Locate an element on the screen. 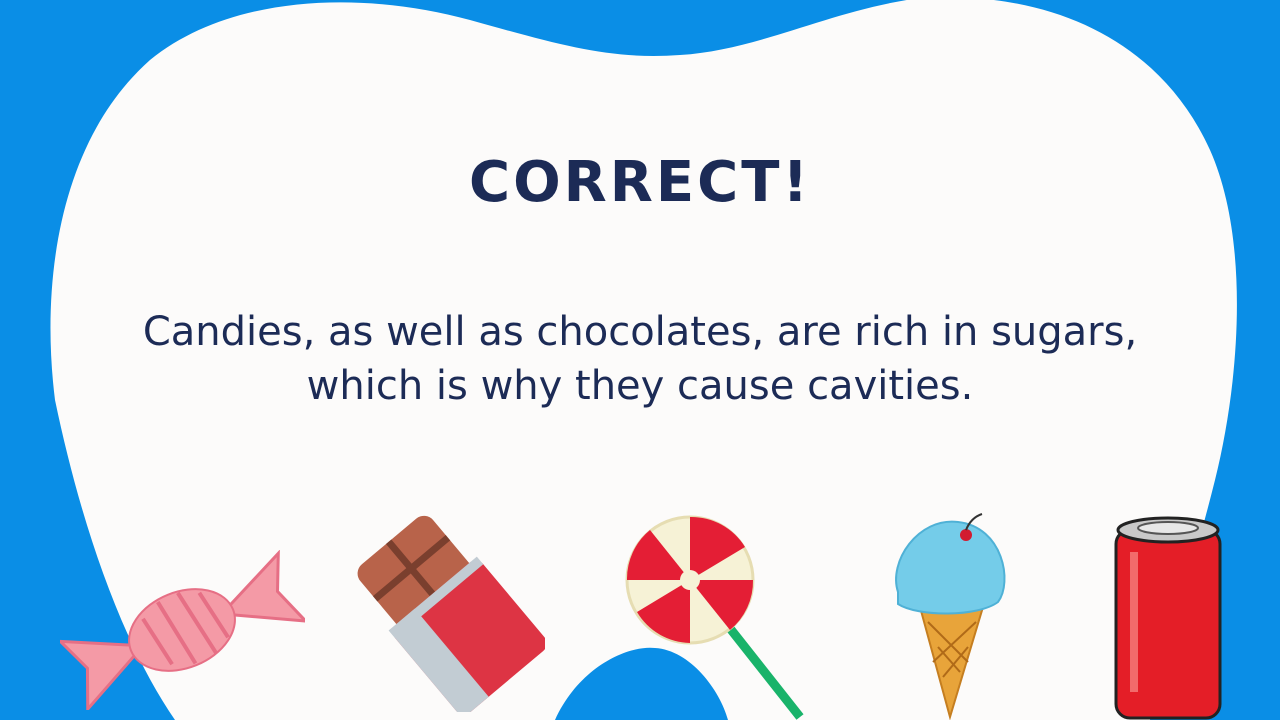  result-title: CORRECT! is located at coordinates (640, 182).